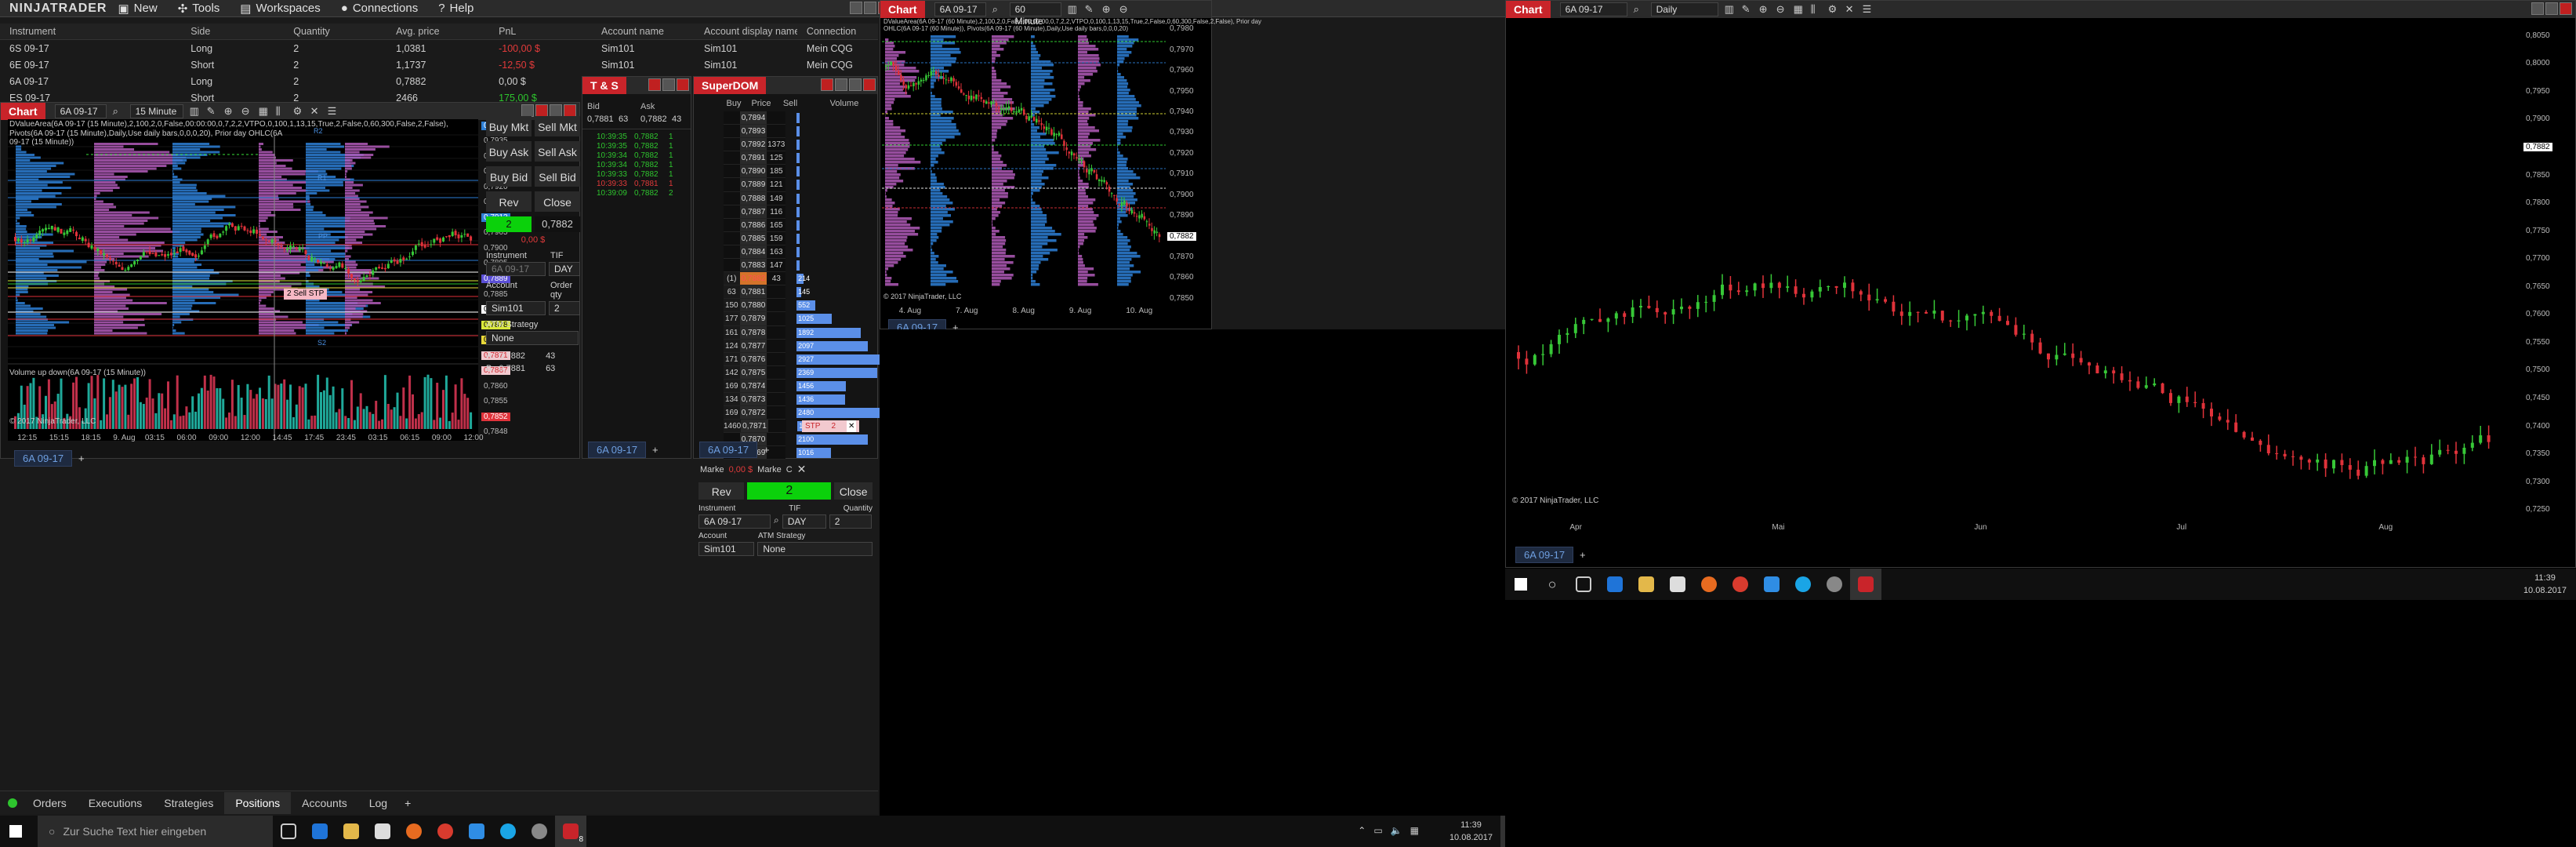  Describe the element at coordinates (115, 803) in the screenshot. I see `tab-executions: Executions` at that location.